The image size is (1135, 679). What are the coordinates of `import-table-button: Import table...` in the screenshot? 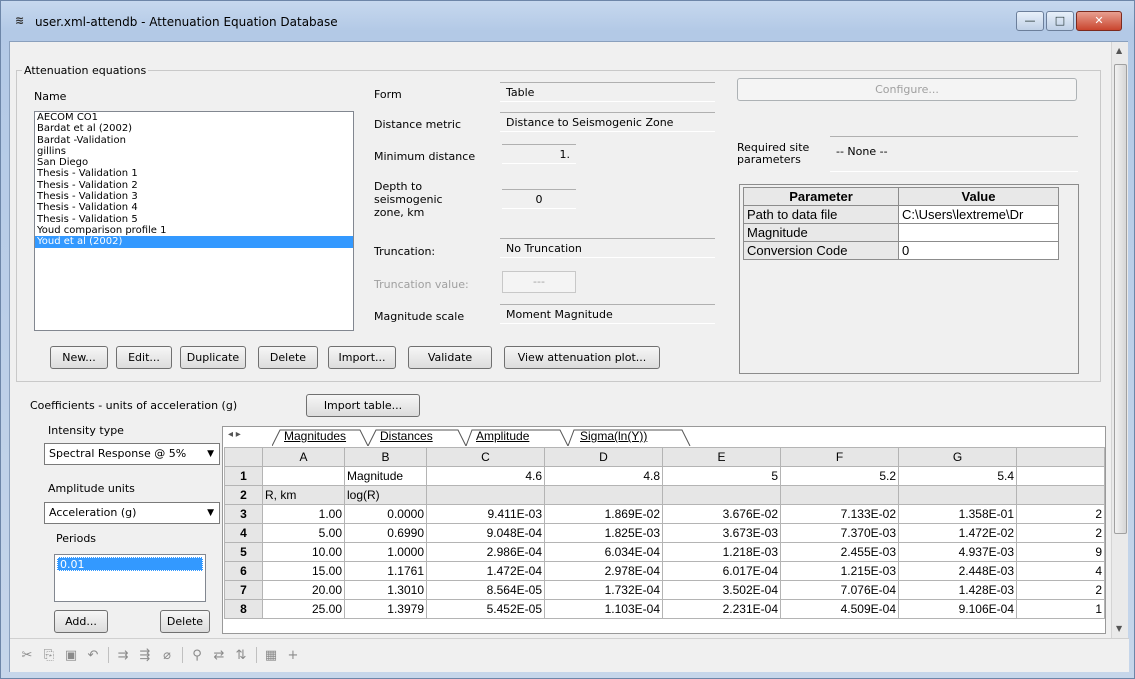 It's located at (363, 405).